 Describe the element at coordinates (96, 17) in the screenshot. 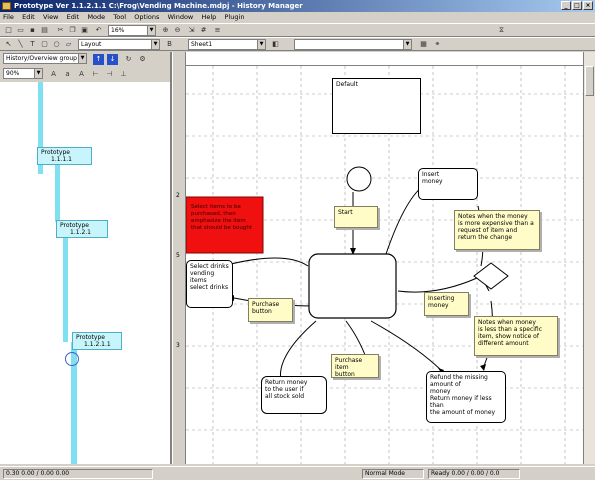

I see `menu-mode: Mode` at that location.